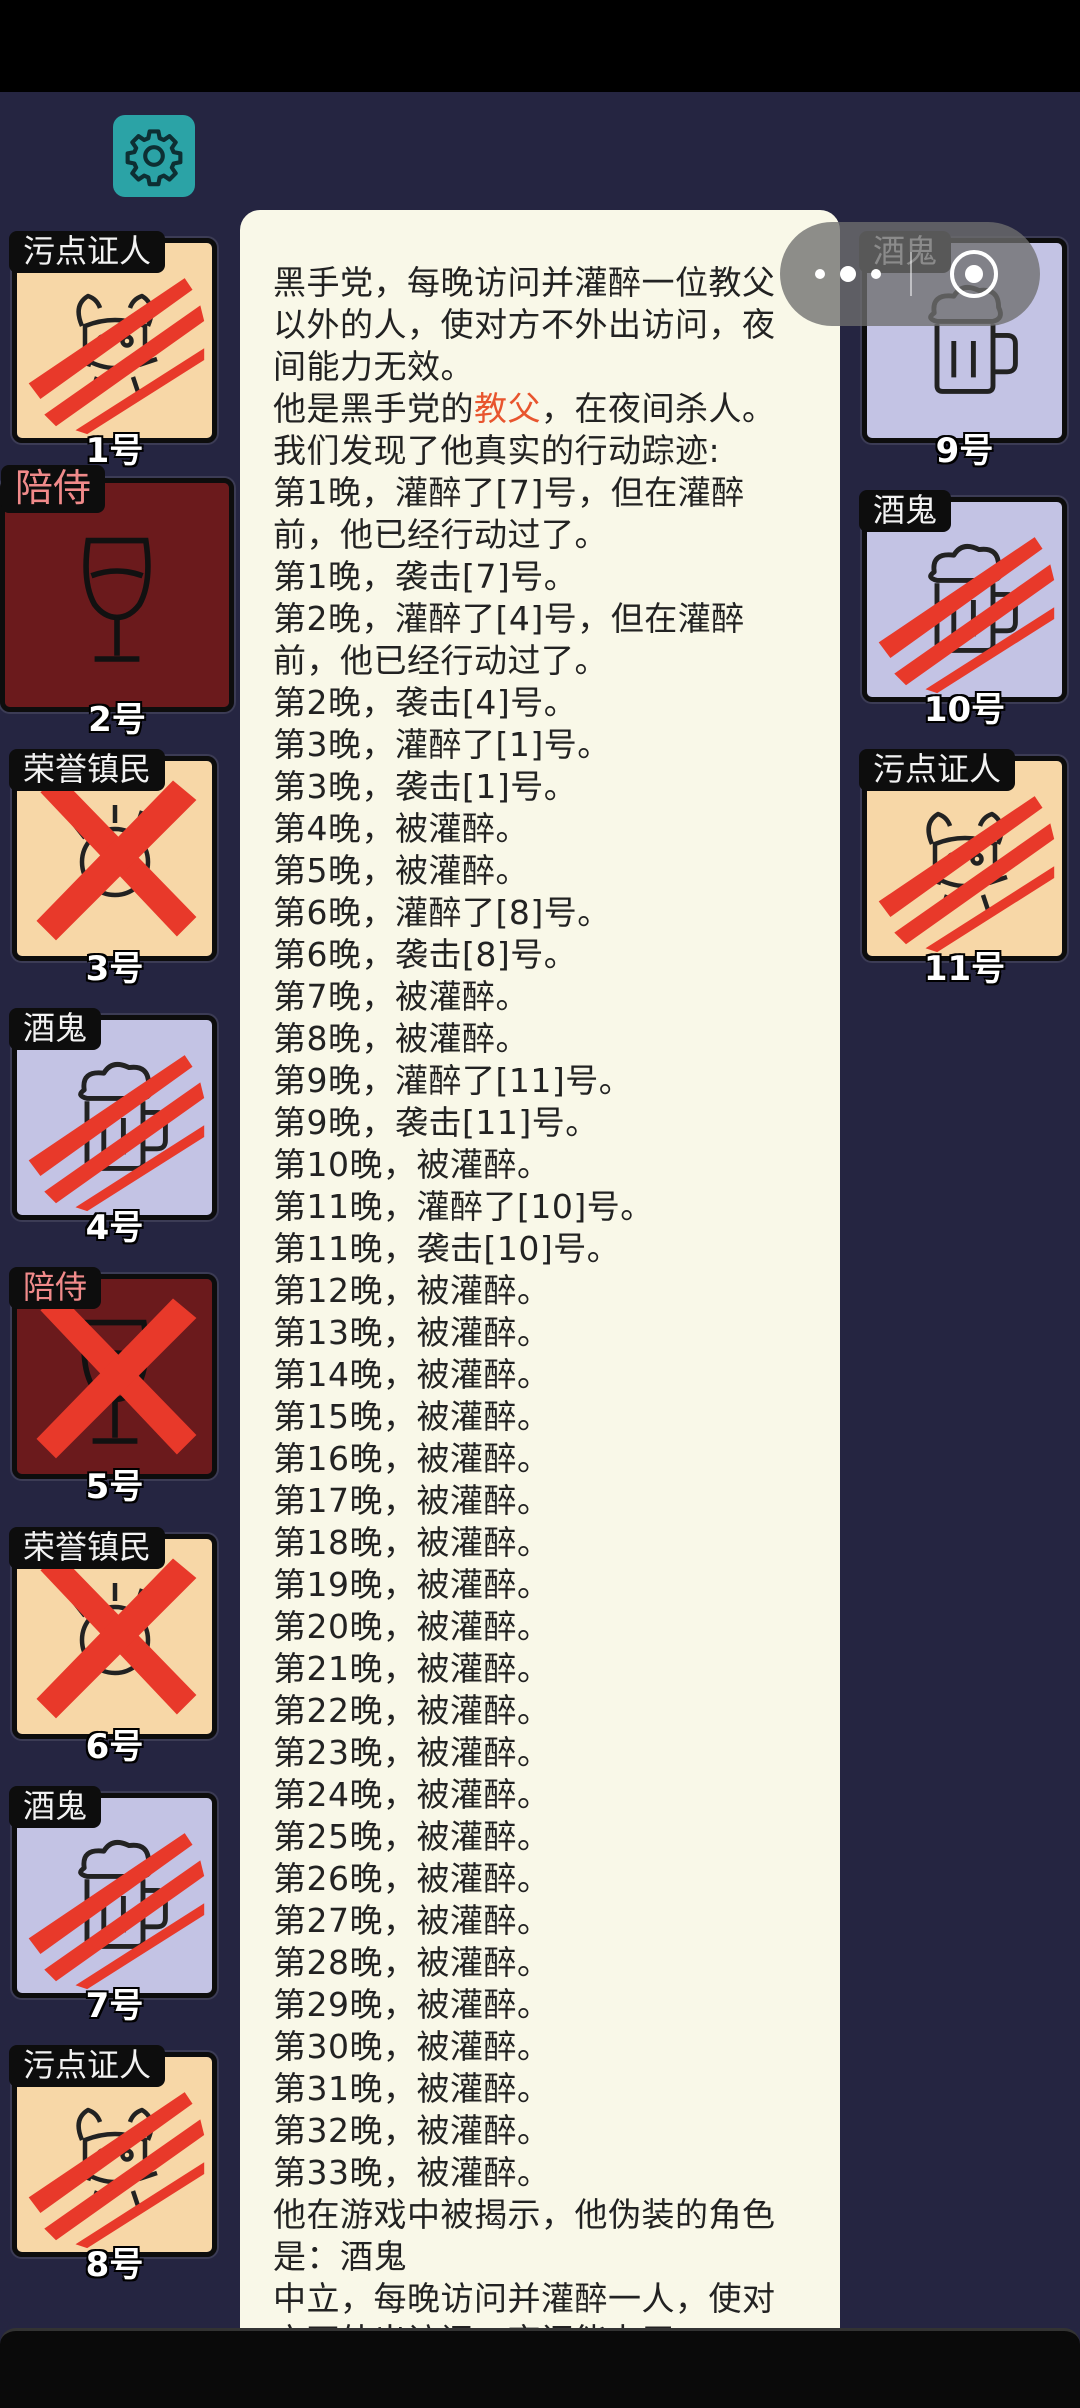 Image resolution: width=1080 pixels, height=2408 pixels. I want to click on capsule-divider, so click(911, 274).